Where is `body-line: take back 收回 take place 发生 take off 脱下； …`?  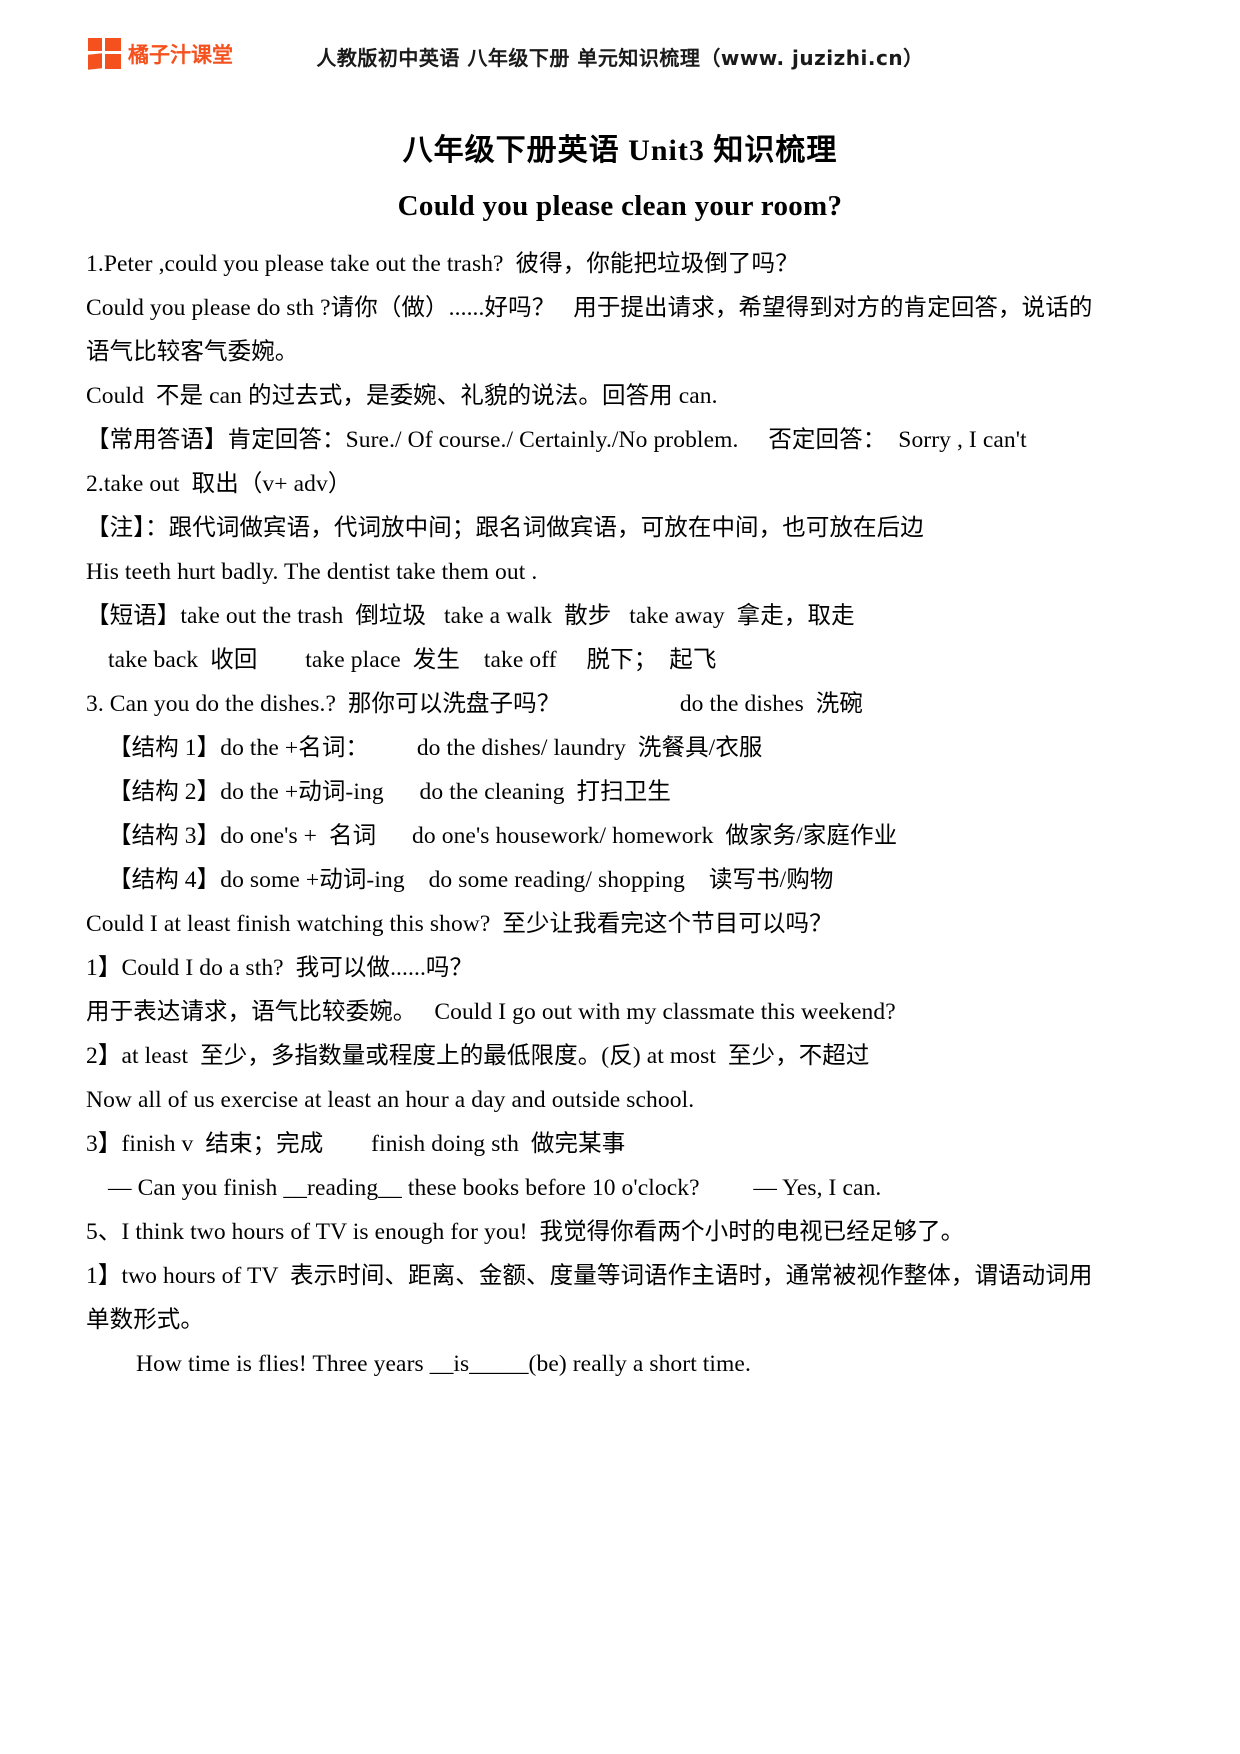 body-line: take back 收回 take place 发生 take off 脱下； … is located at coordinates (412, 660).